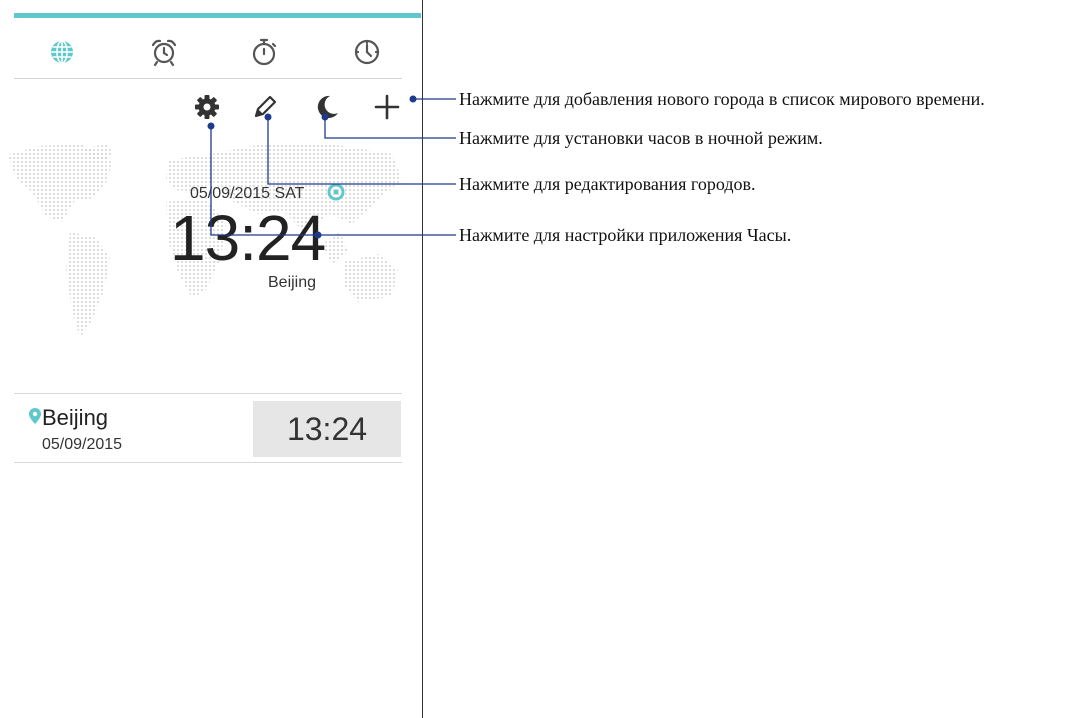 The height and width of the screenshot is (718, 1089). What do you see at coordinates (607, 184) in the screenshot?
I see `annotation-edit-cities: Нажмите для редактирования городов.` at bounding box center [607, 184].